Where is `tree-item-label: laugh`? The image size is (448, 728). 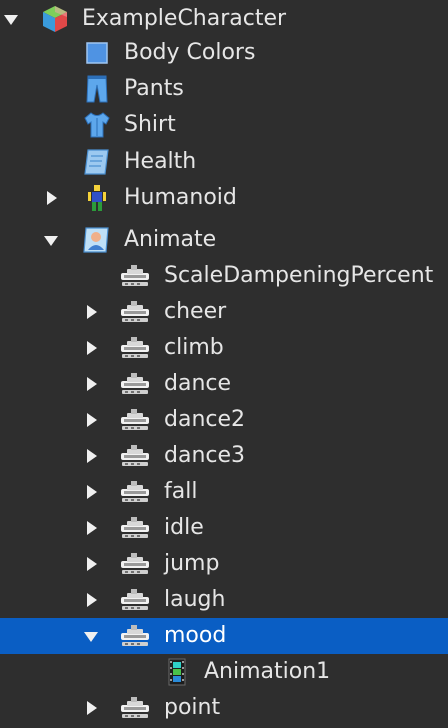 tree-item-label: laugh is located at coordinates (195, 599).